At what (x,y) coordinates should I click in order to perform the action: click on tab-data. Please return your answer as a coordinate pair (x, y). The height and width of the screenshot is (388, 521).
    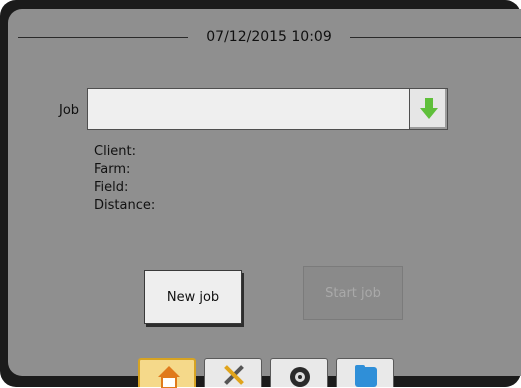
    Looking at the image, I should click on (365, 372).